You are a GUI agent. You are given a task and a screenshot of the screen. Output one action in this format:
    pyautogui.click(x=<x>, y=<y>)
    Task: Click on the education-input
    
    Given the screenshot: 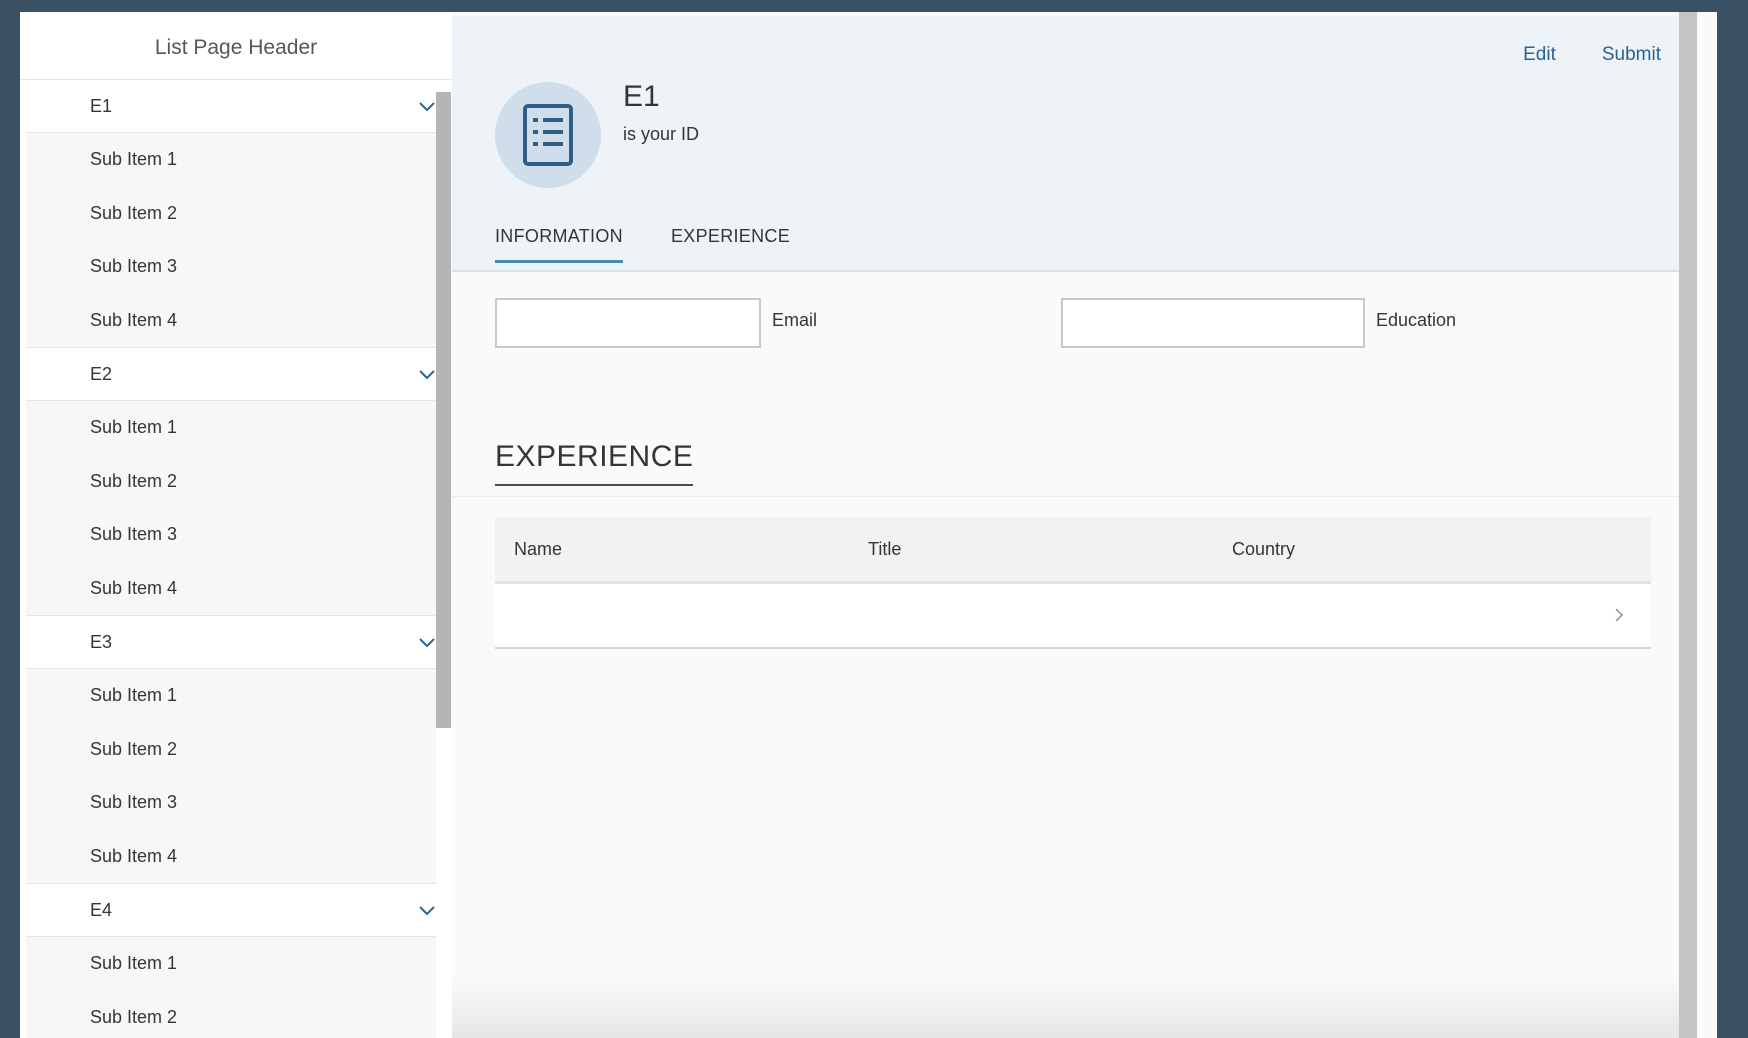 What is the action you would take?
    pyautogui.click(x=1213, y=323)
    